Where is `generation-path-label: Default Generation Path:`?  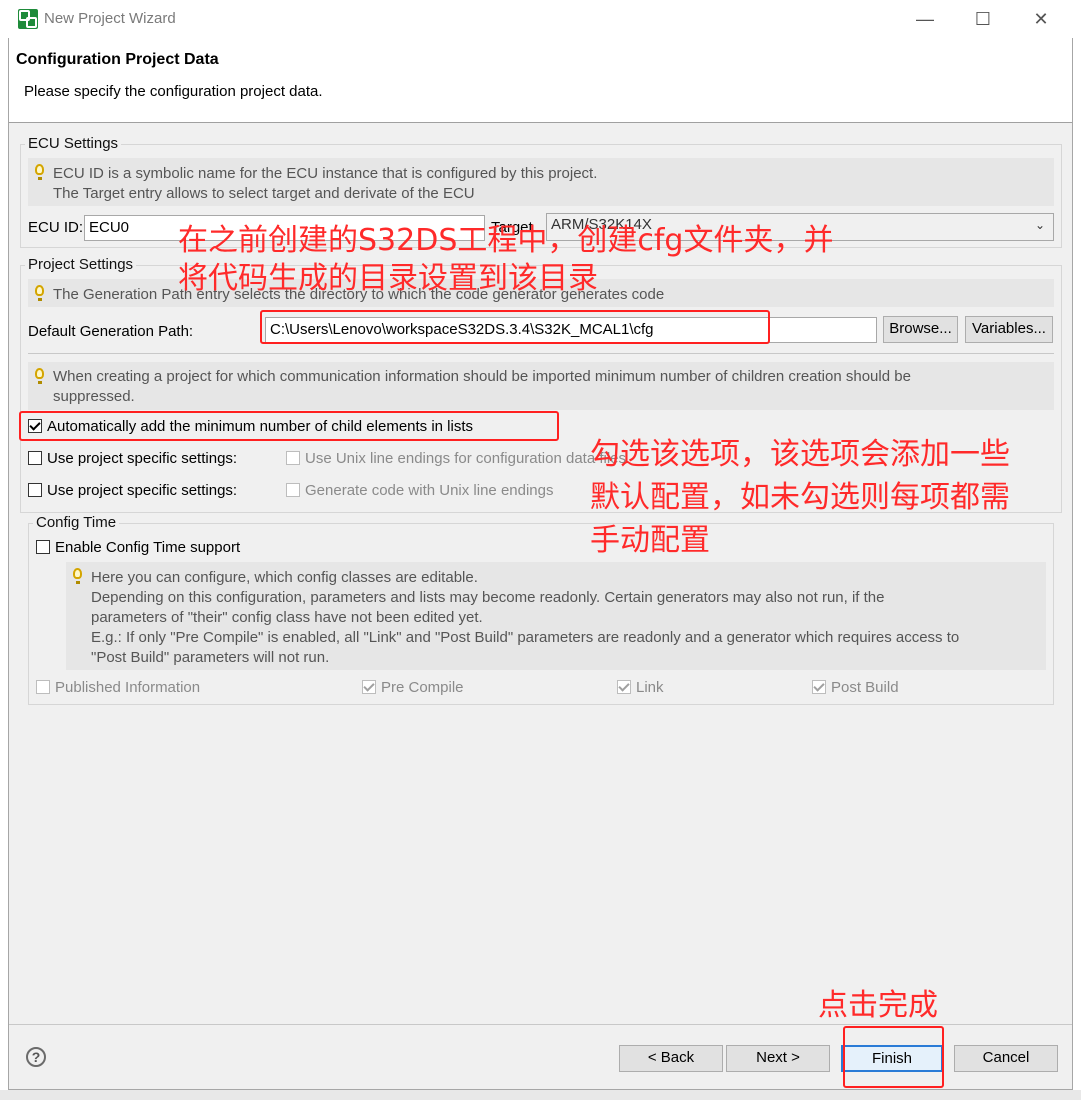 generation-path-label: Default Generation Path: is located at coordinates (111, 331).